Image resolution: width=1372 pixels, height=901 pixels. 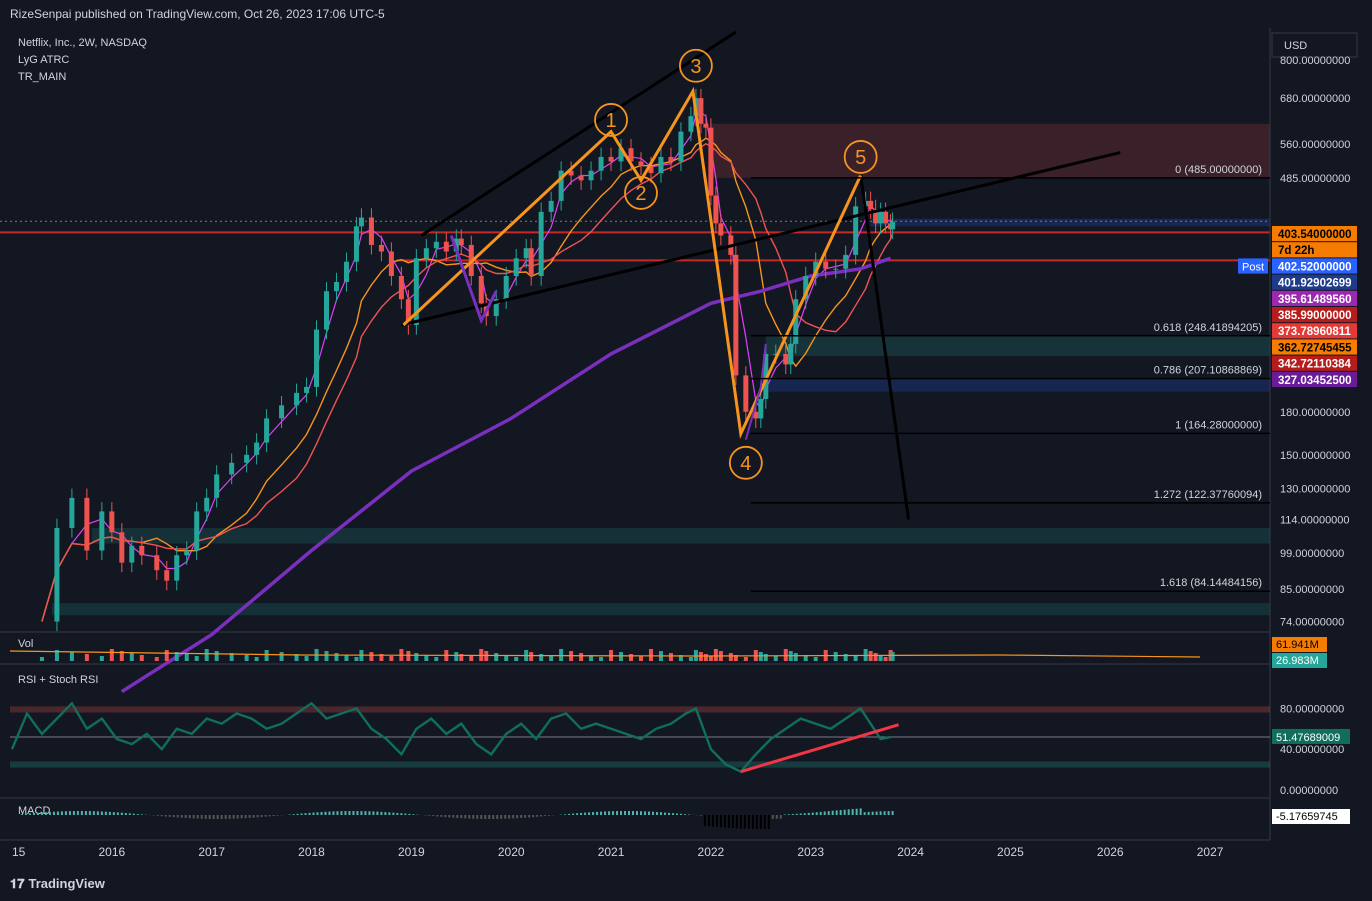 What do you see at coordinates (311, 852) in the screenshot?
I see `time-tick: 2018` at bounding box center [311, 852].